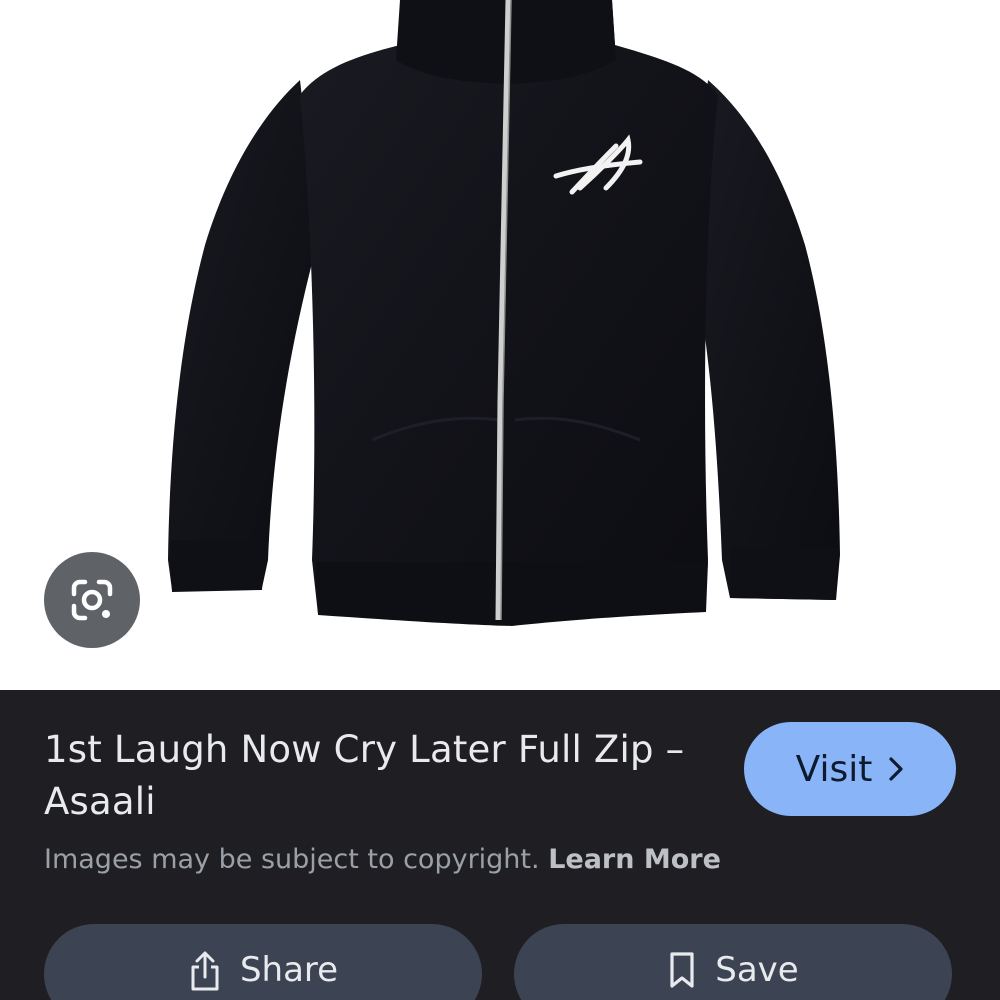 This screenshot has height=1000, width=1000. What do you see at coordinates (634, 859) in the screenshot?
I see `learn-more-link: Learn More` at bounding box center [634, 859].